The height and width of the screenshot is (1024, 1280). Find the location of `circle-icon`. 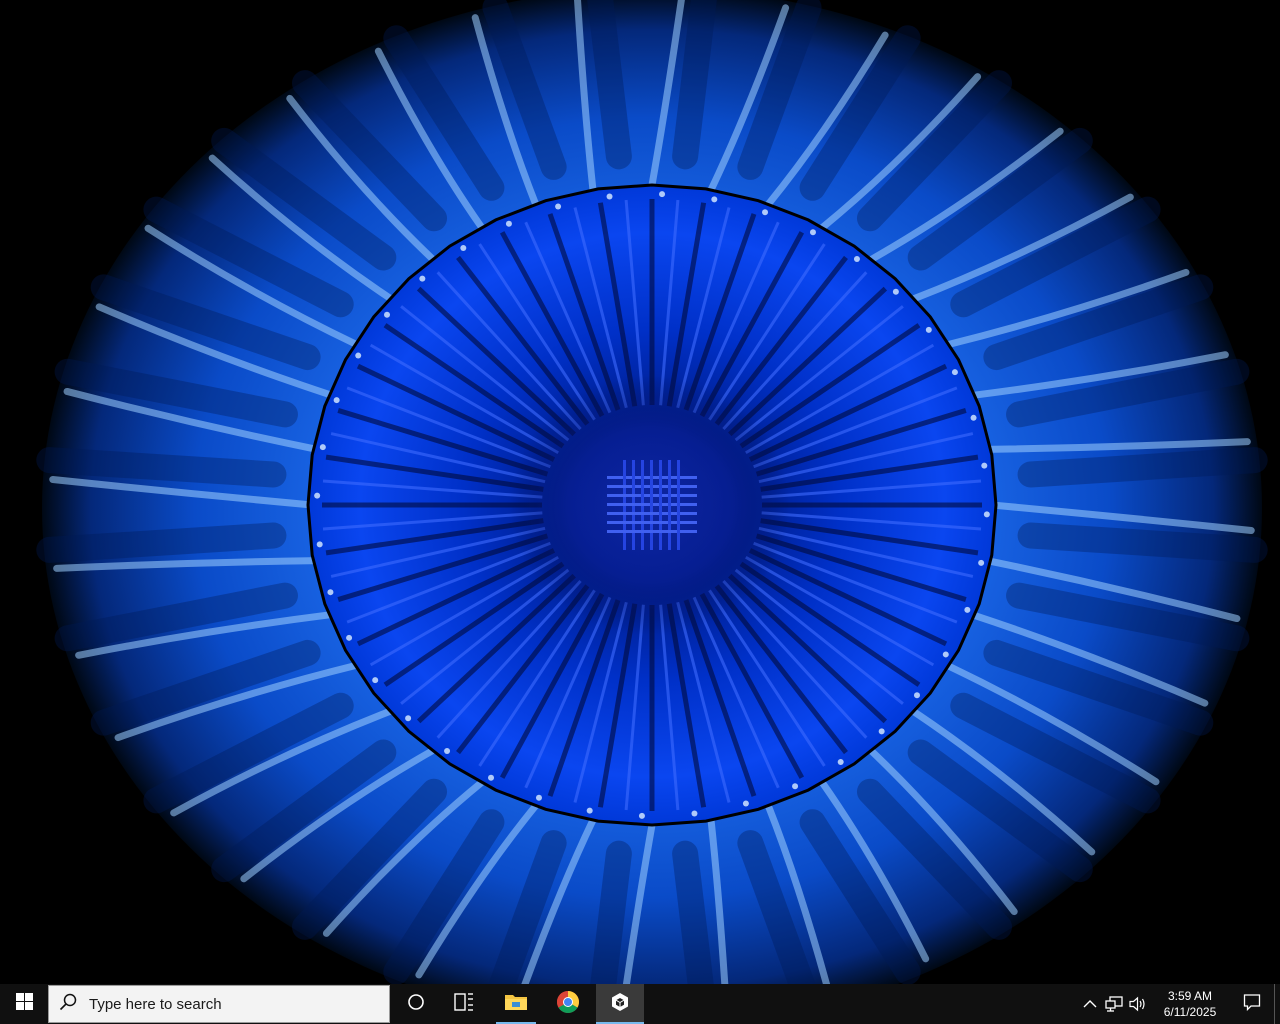

circle-icon is located at coordinates (416, 1004).